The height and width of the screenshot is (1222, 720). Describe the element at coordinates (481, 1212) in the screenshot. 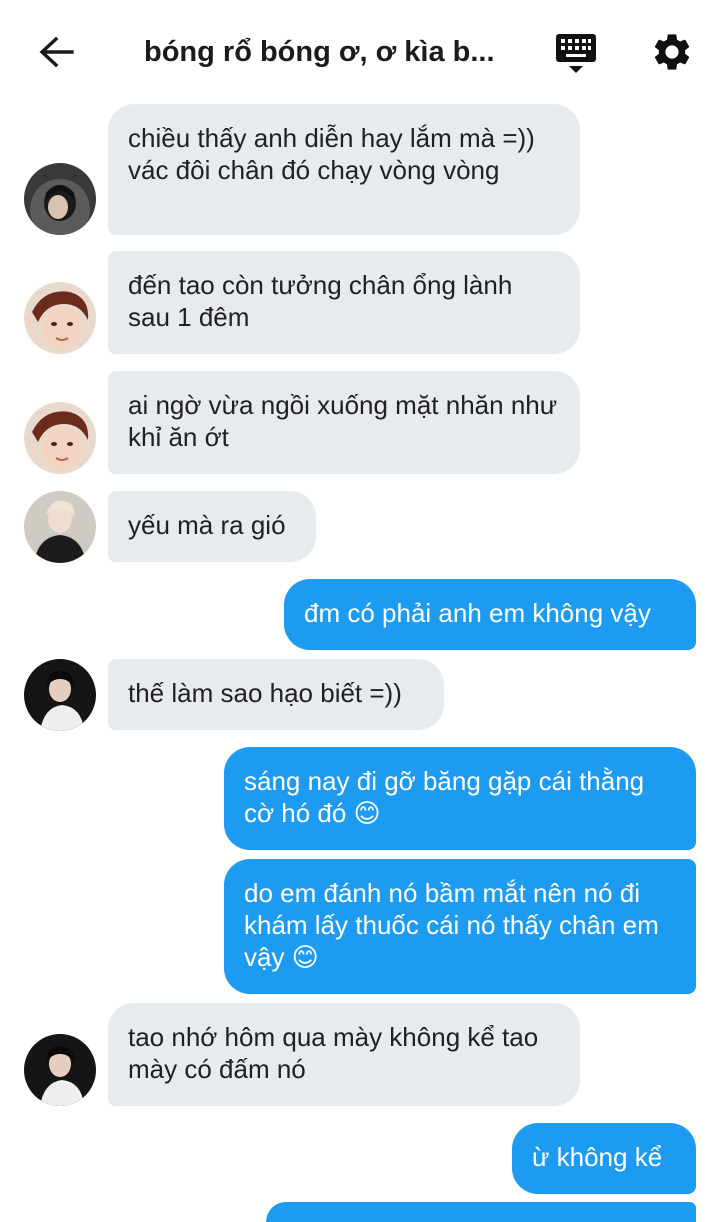

I see `outgoing-message-partial` at that location.